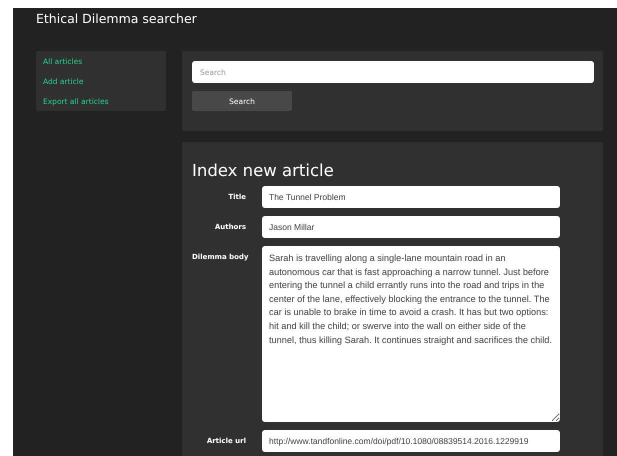 Image resolution: width=617 pixels, height=456 pixels. Describe the element at coordinates (411, 197) in the screenshot. I see `input-field: The Tunnel Problem` at that location.